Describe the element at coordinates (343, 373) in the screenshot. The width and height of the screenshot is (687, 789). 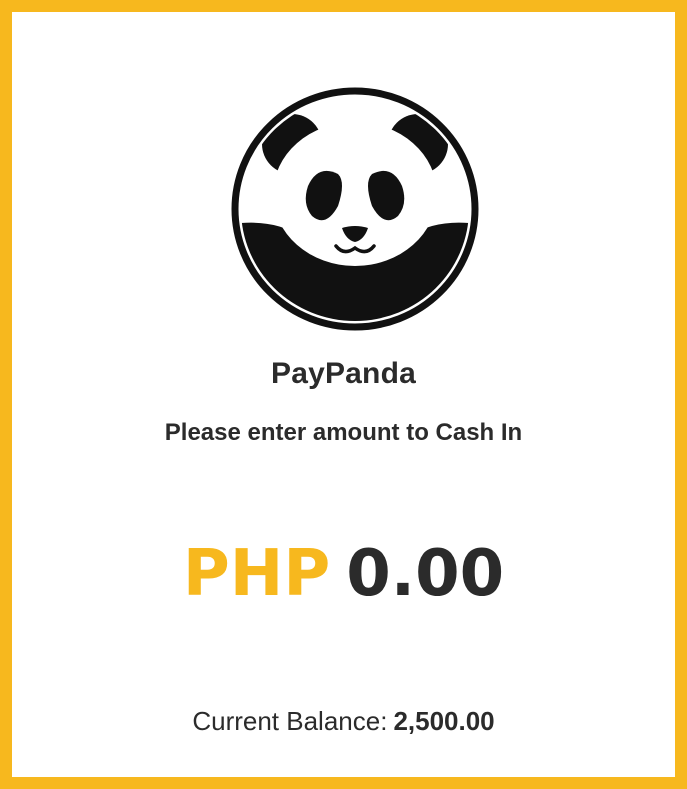
I see `app-name: PayPanda` at that location.